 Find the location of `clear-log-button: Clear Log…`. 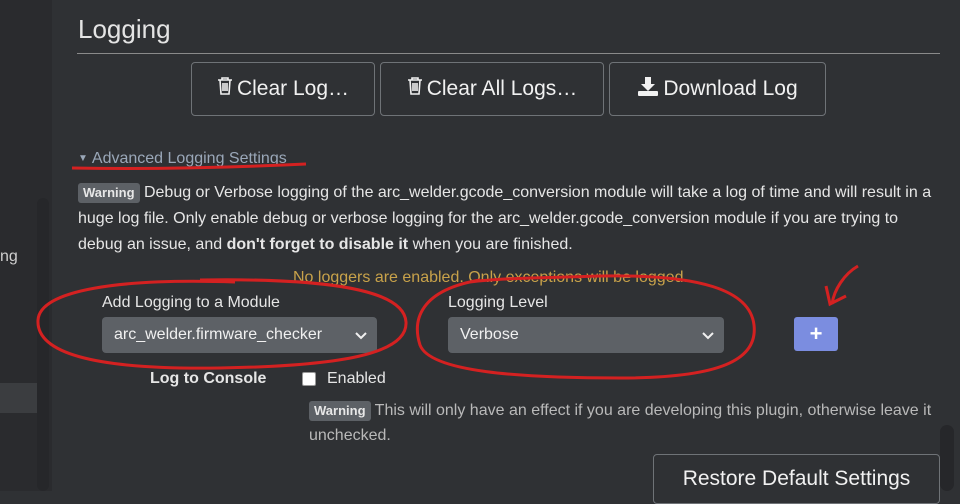

clear-log-button: Clear Log… is located at coordinates (283, 89).